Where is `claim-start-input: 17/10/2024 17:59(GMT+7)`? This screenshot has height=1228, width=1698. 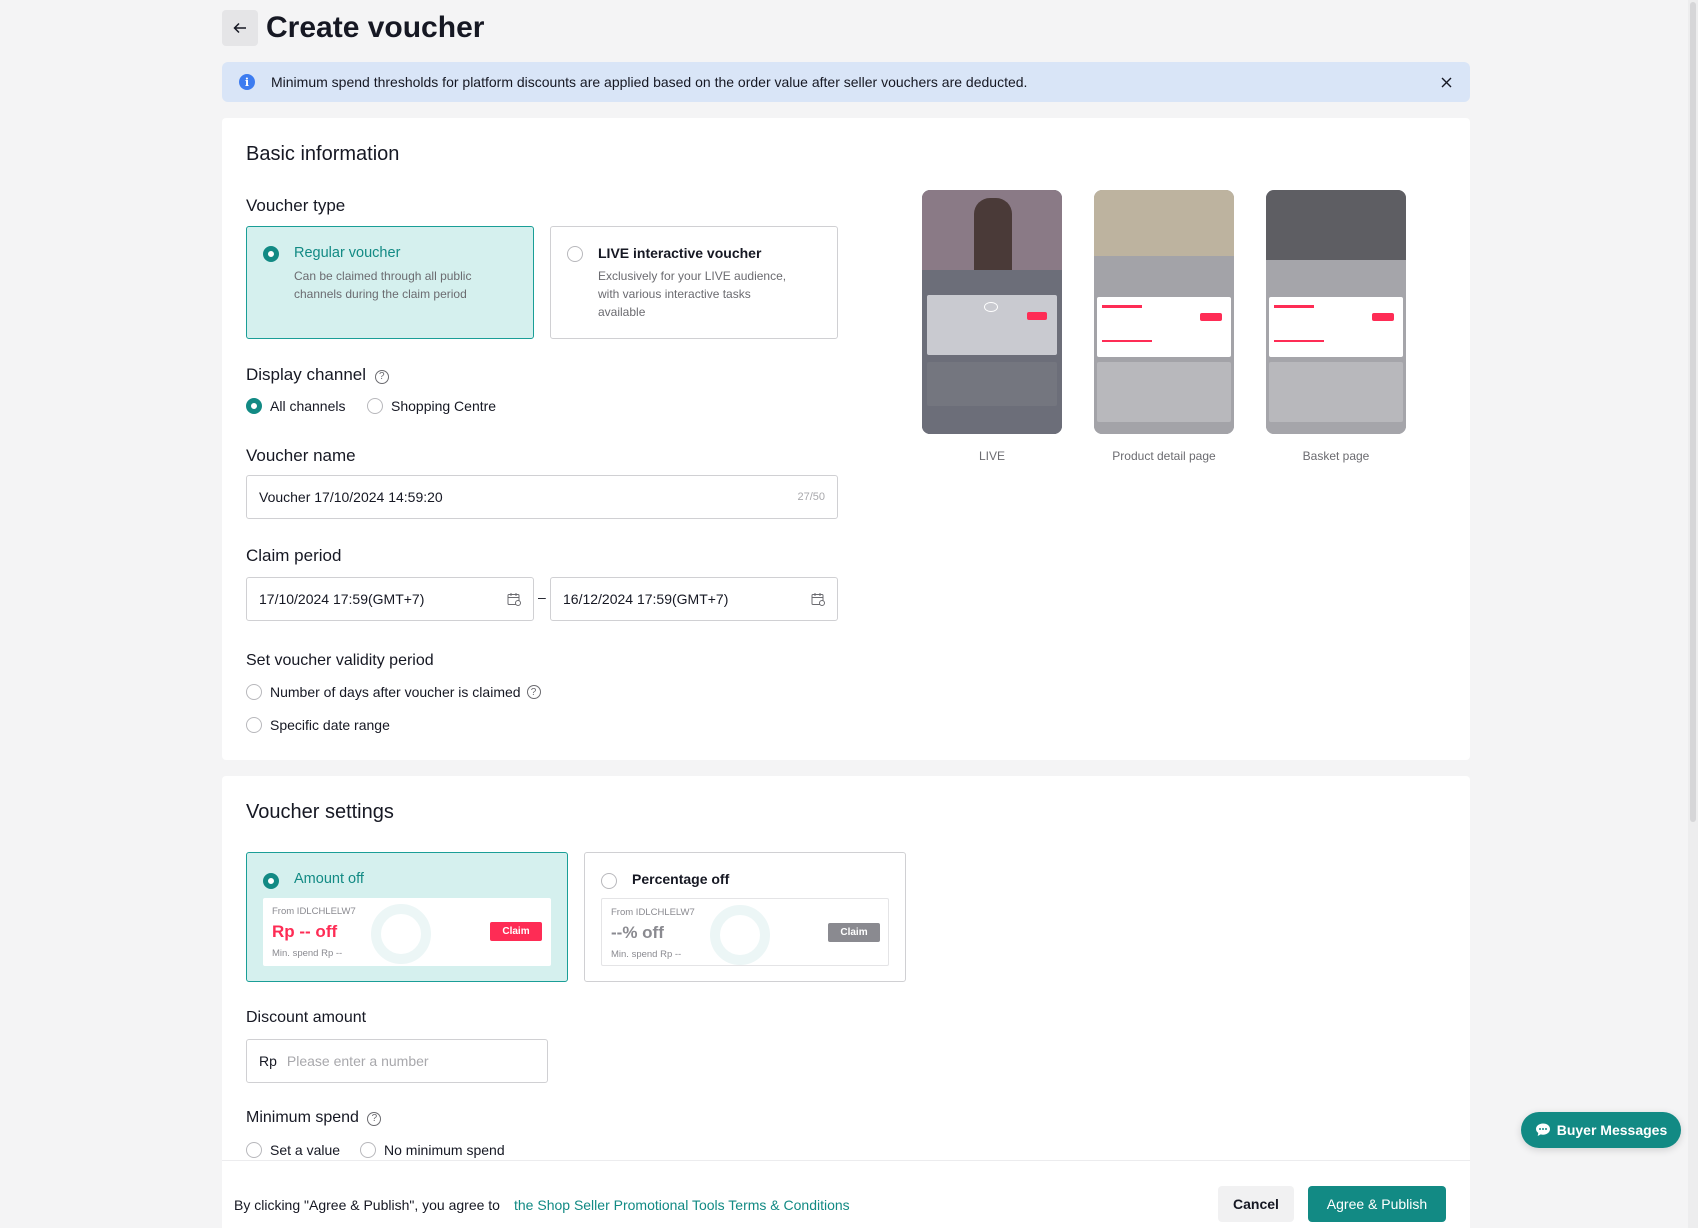 claim-start-input: 17/10/2024 17:59(GMT+7) is located at coordinates (390, 599).